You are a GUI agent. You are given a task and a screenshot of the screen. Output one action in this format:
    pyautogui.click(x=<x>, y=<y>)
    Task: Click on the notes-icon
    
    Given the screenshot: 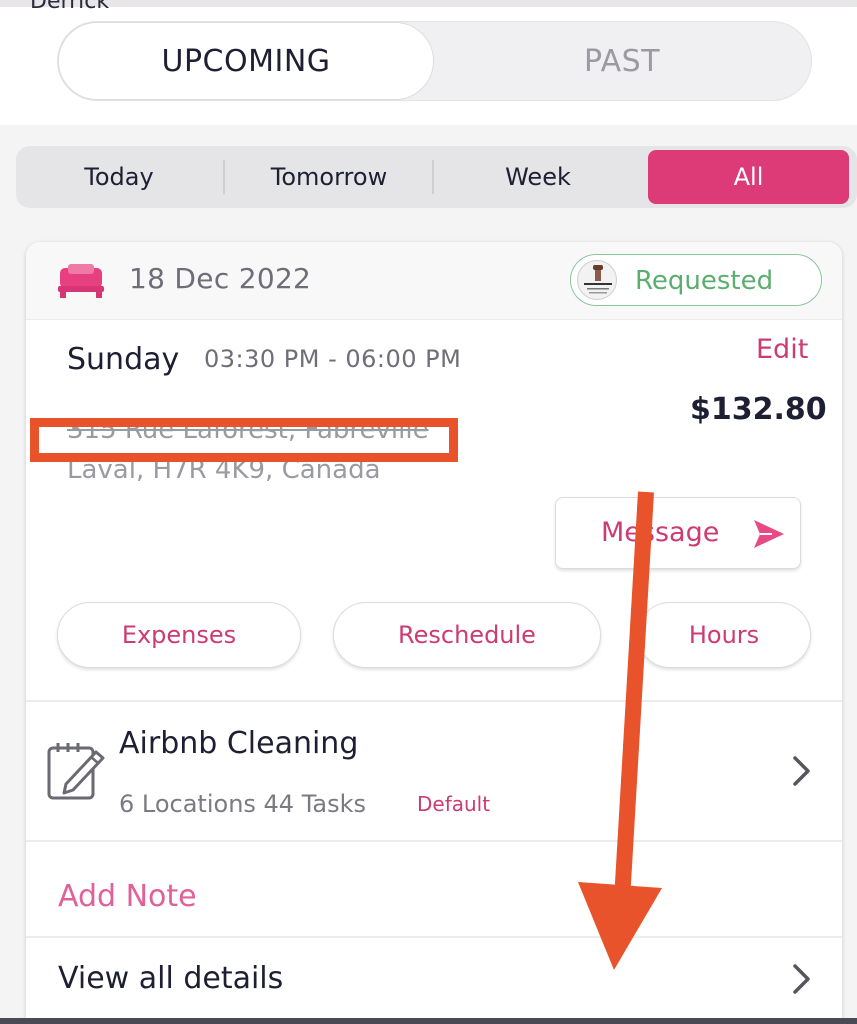 What is the action you would take?
    pyautogui.click(x=76, y=771)
    